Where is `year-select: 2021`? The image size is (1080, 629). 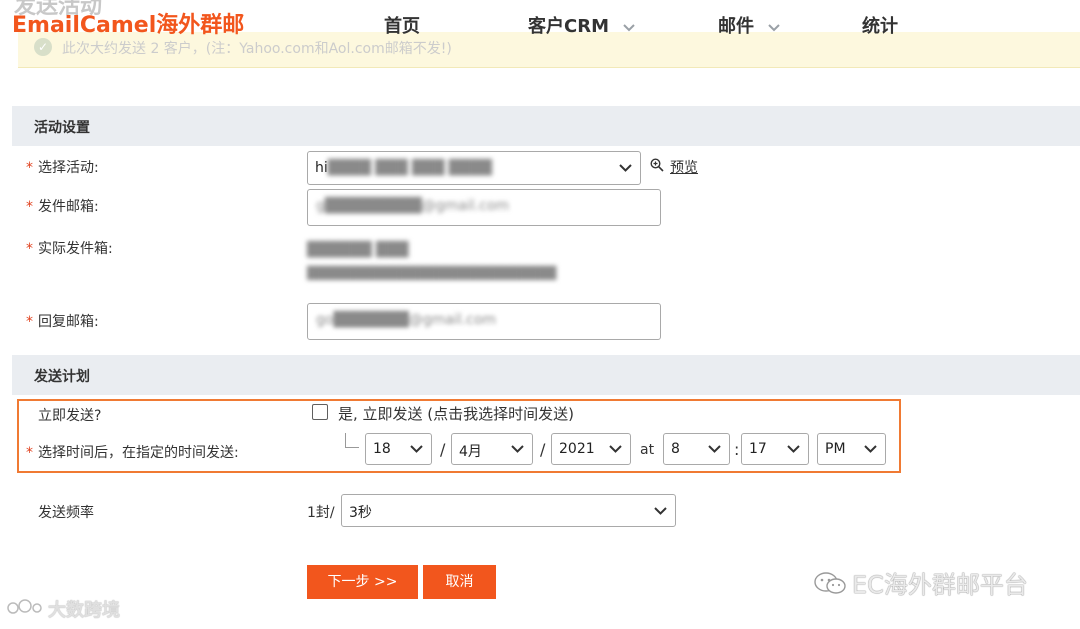
year-select: 2021 is located at coordinates (591, 449).